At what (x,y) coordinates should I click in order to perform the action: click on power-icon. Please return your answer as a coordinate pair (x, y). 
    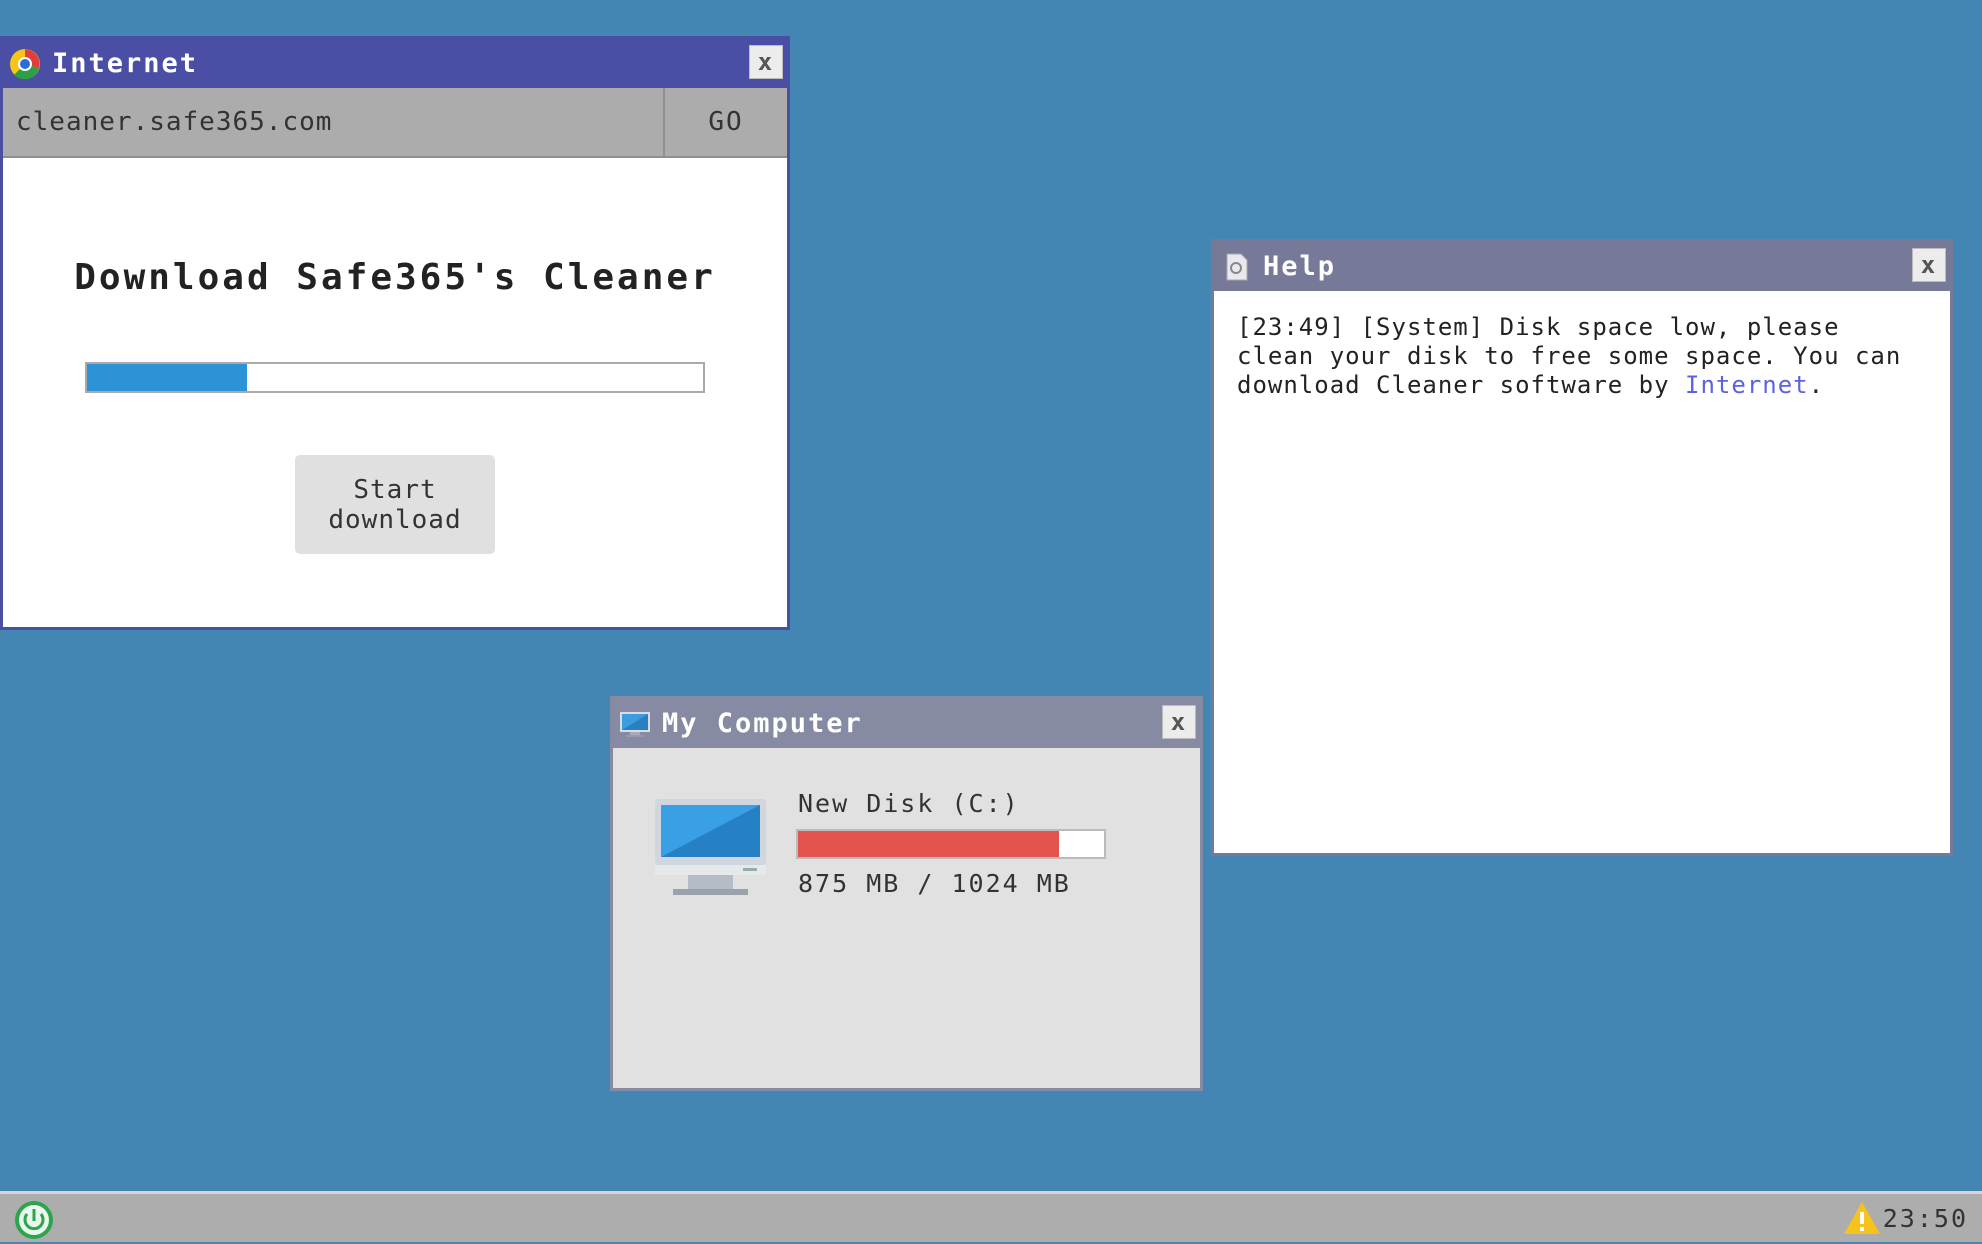
    Looking at the image, I should click on (34, 1220).